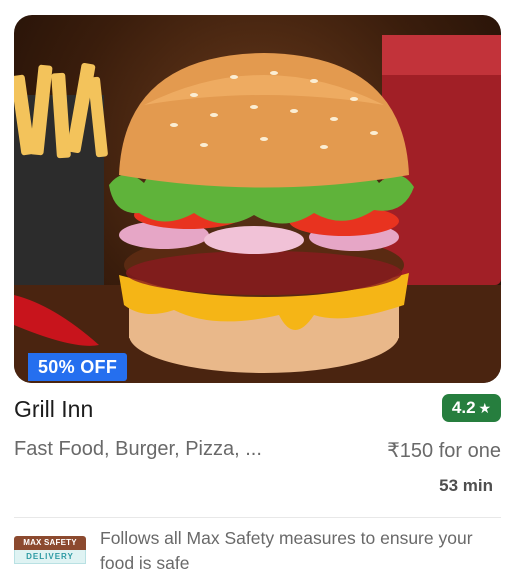 The height and width of the screenshot is (587, 515). Describe the element at coordinates (257, 517) in the screenshot. I see `divider` at that location.